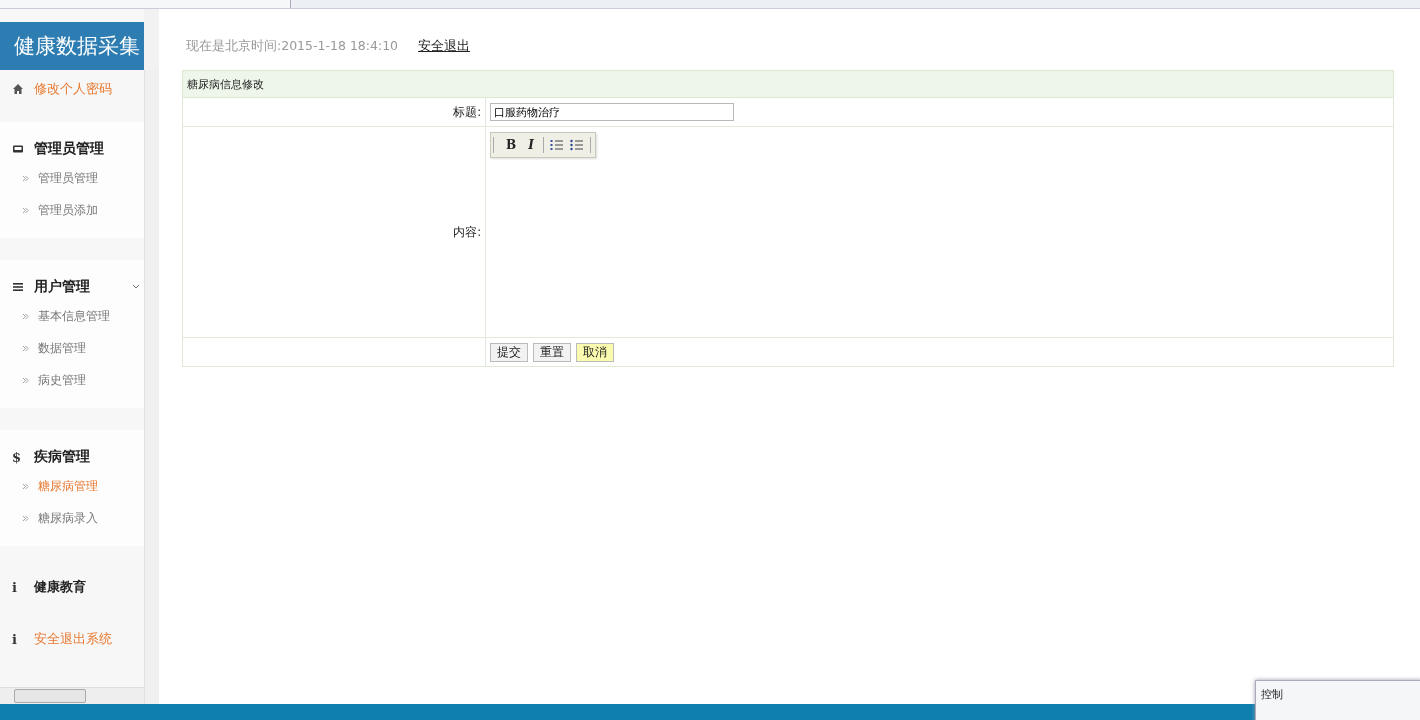  Describe the element at coordinates (60, 587) in the screenshot. I see `menu-item: 健康教育` at that location.